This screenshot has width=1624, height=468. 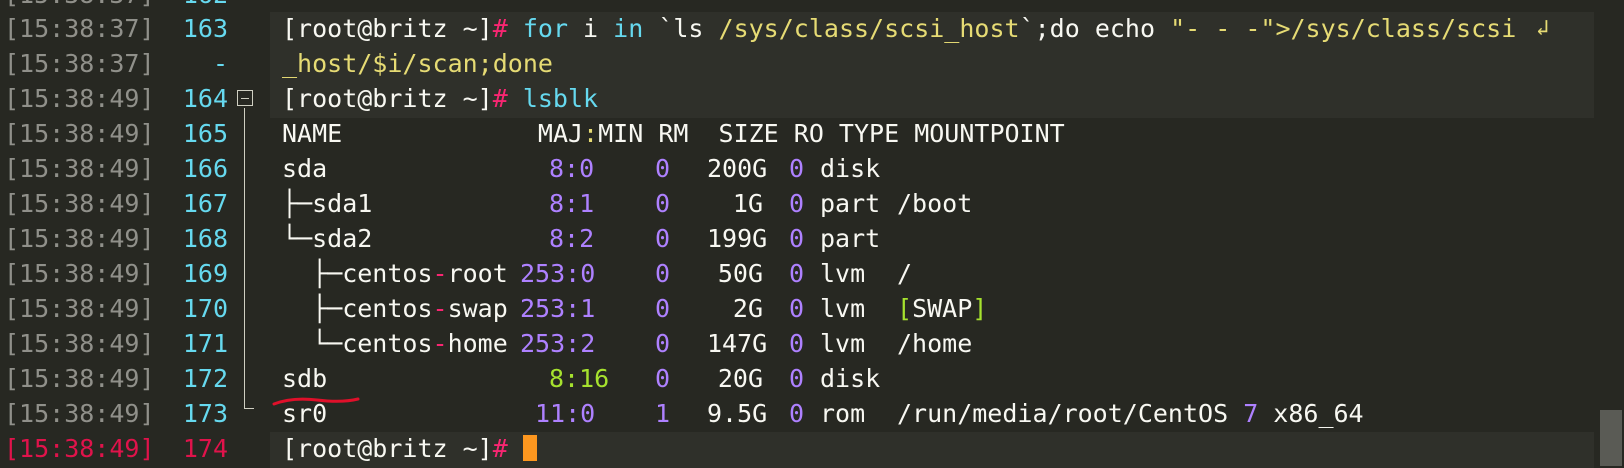 I want to click on maj-min: 8:0, so click(x=572, y=168).